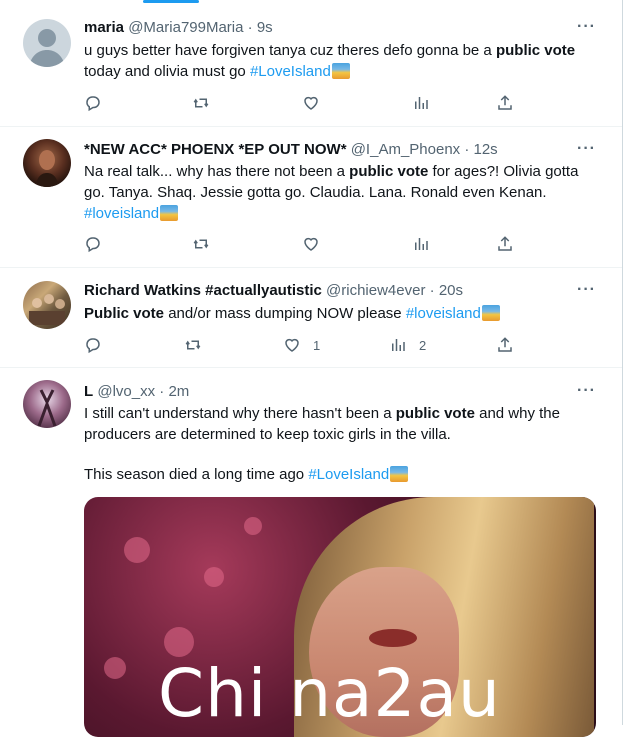 The image size is (634, 737). Describe the element at coordinates (329, 693) in the screenshot. I see `watermark-text: Chi na2au` at that location.